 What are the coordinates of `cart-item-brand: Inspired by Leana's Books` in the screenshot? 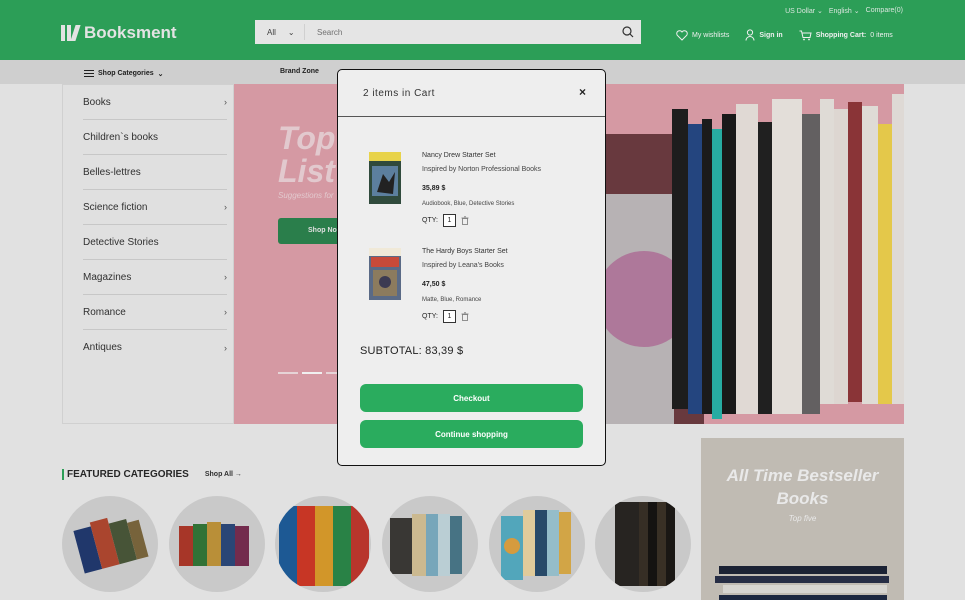 It's located at (463, 265).